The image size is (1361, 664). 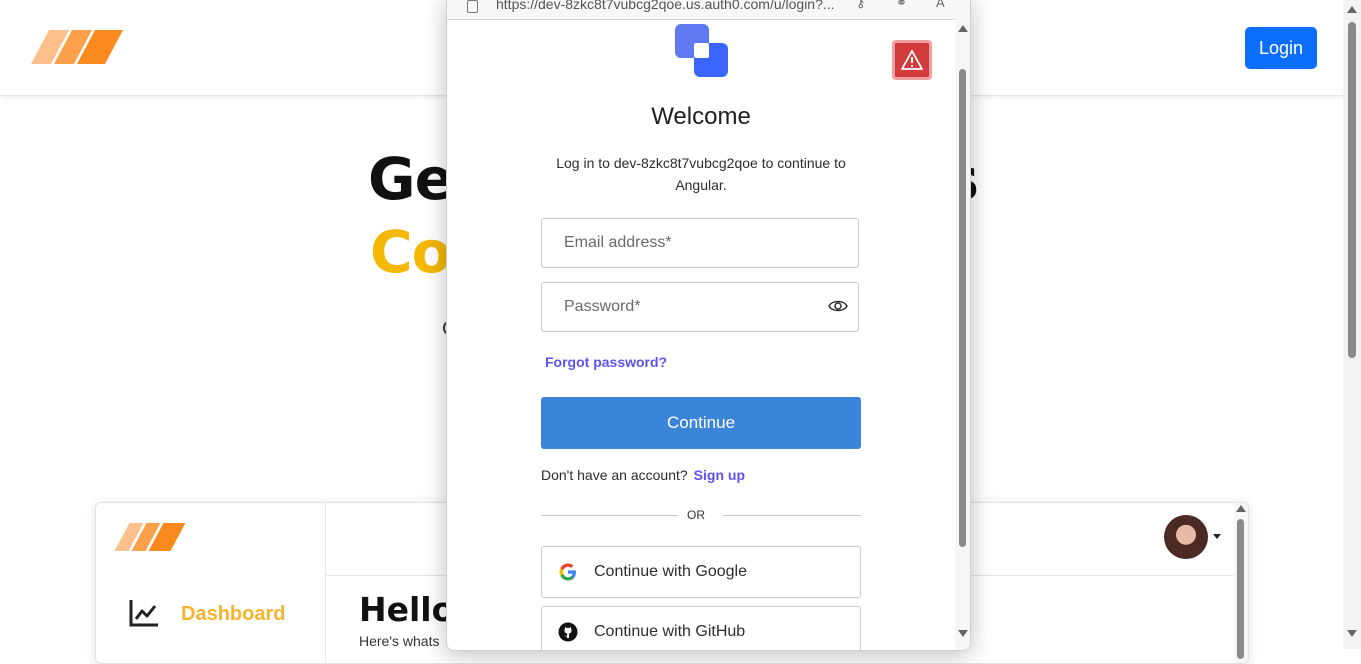 I want to click on warning-icon, so click(x=912, y=60).